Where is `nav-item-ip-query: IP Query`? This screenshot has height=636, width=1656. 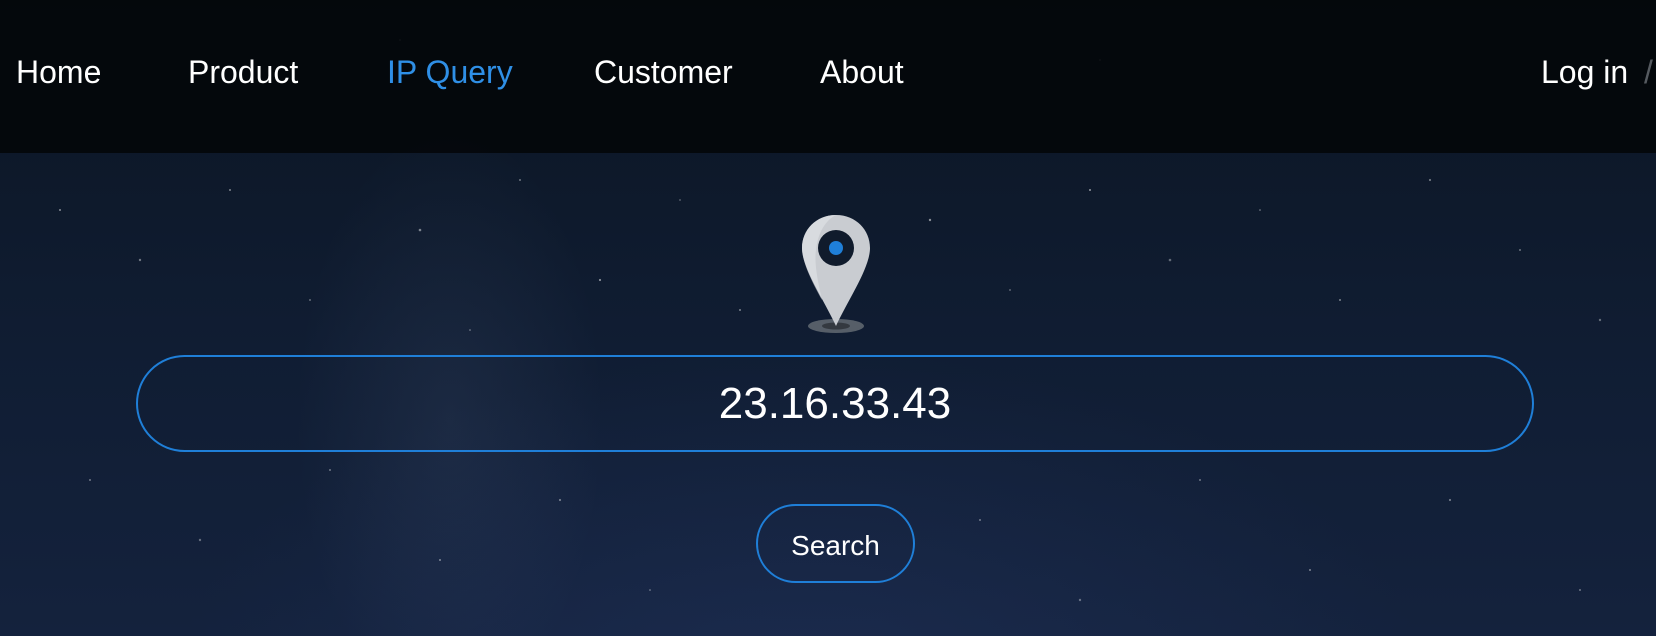 nav-item-ip-query: IP Query is located at coordinates (450, 72).